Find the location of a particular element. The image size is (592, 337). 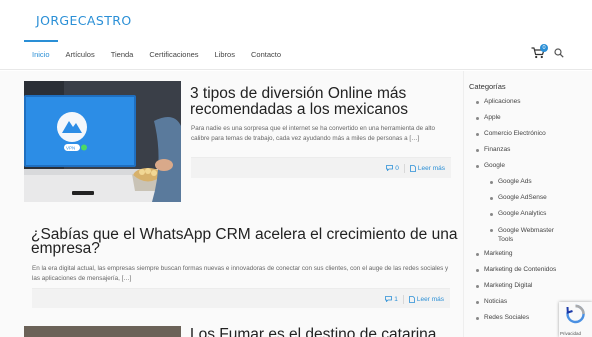

comments-link: 0 is located at coordinates (392, 168).